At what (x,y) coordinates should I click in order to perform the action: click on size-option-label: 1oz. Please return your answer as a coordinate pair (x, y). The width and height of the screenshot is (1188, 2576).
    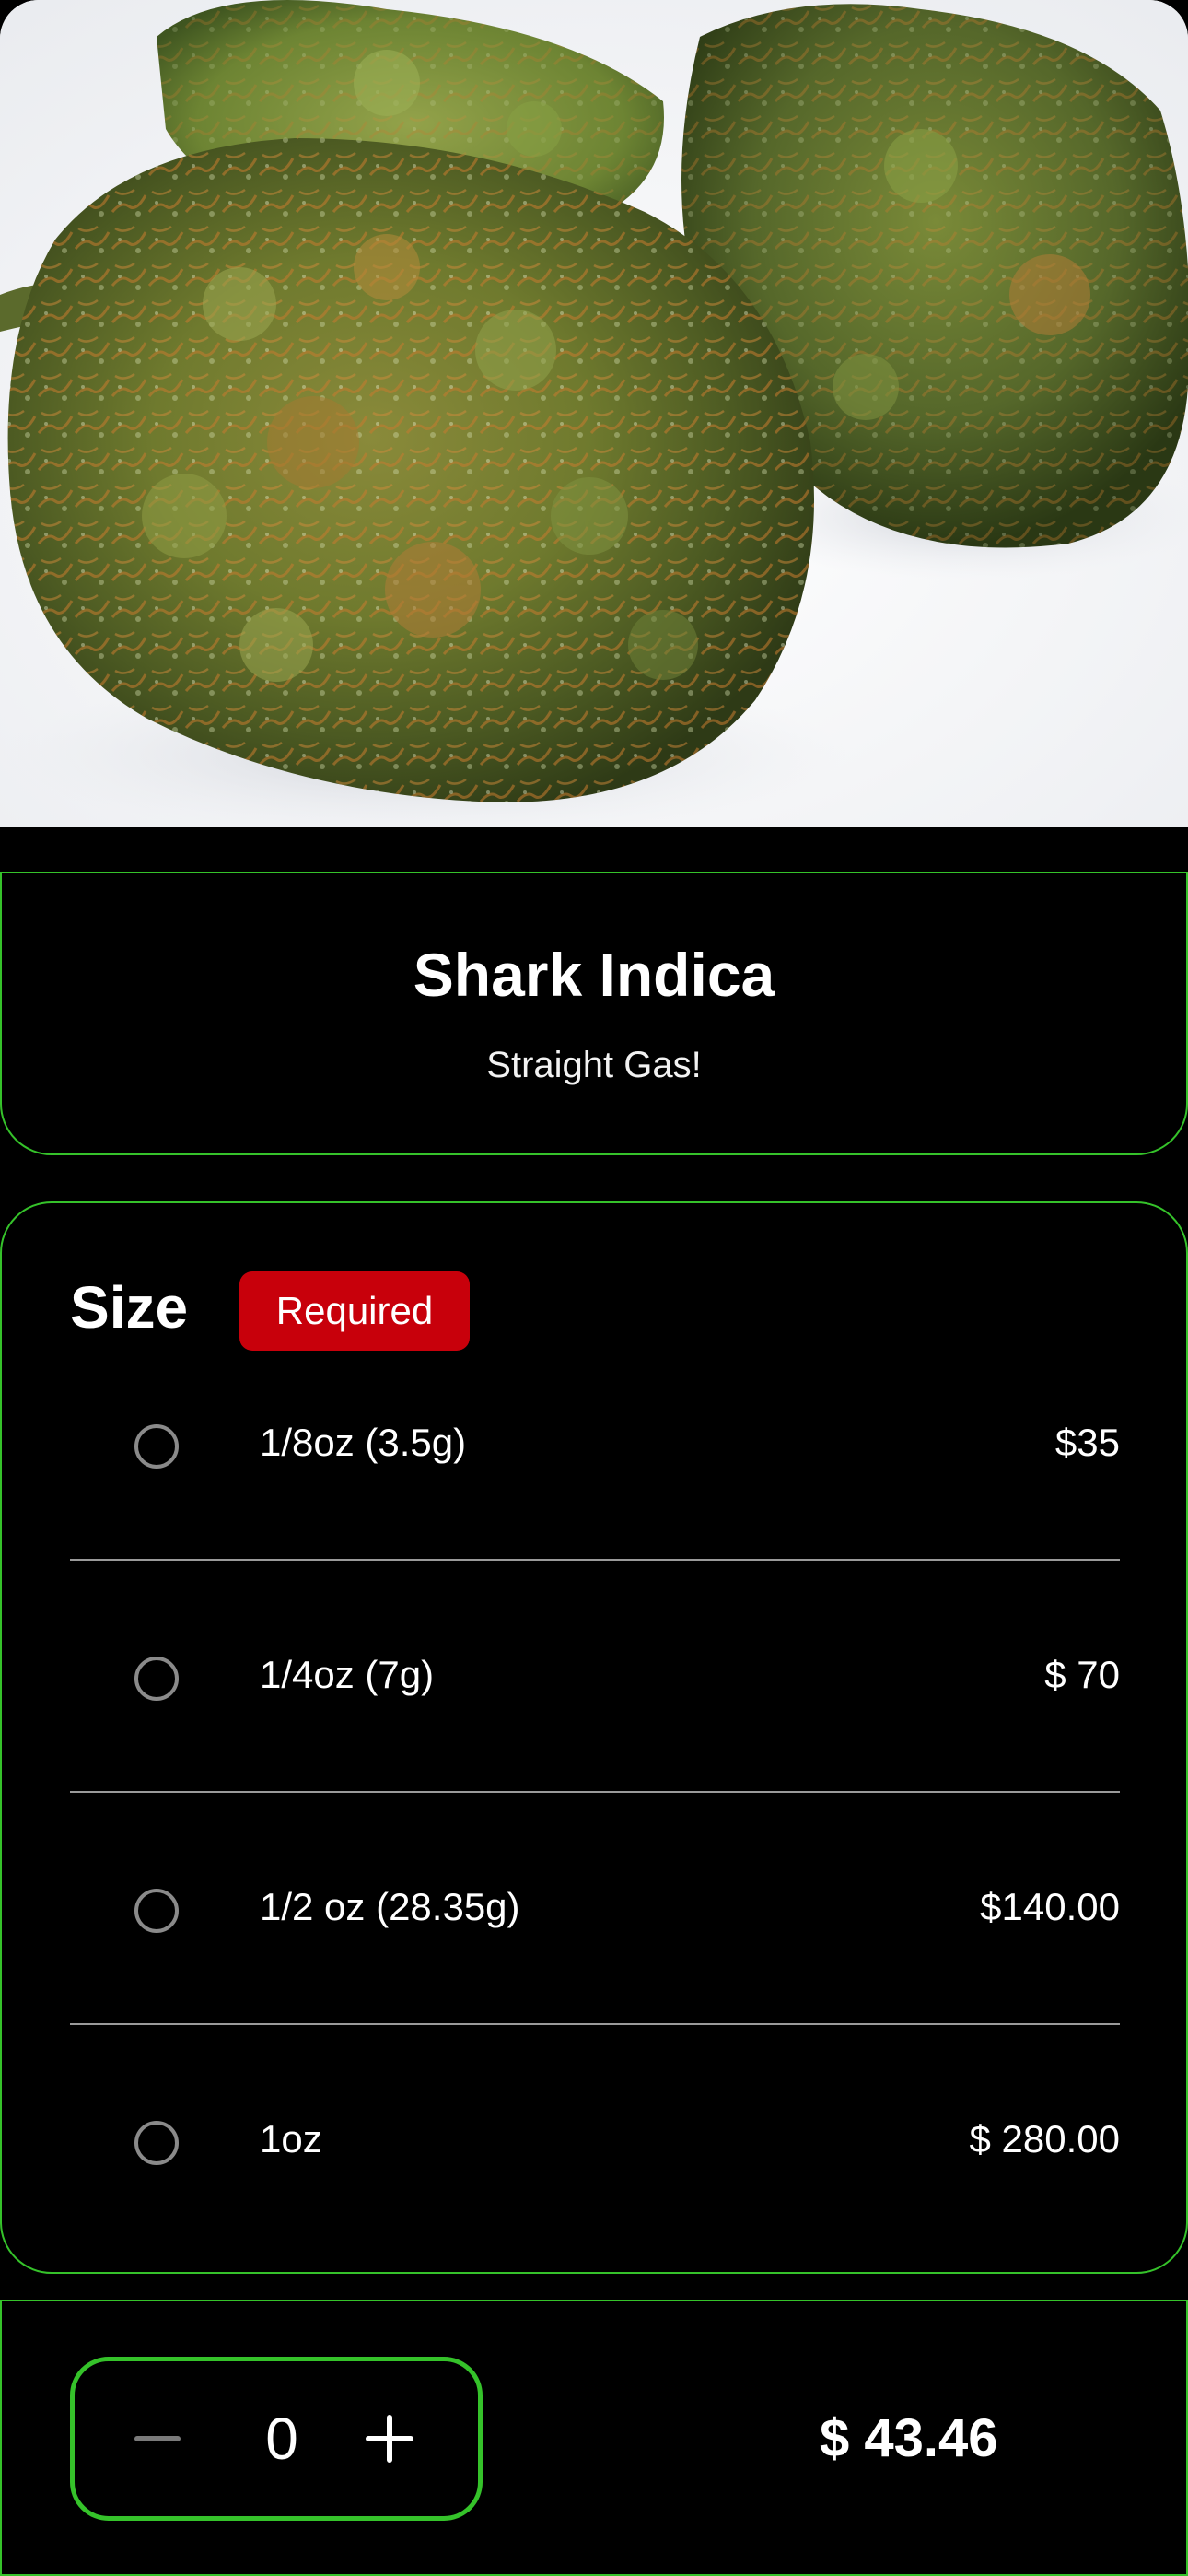
    Looking at the image, I should click on (291, 2138).